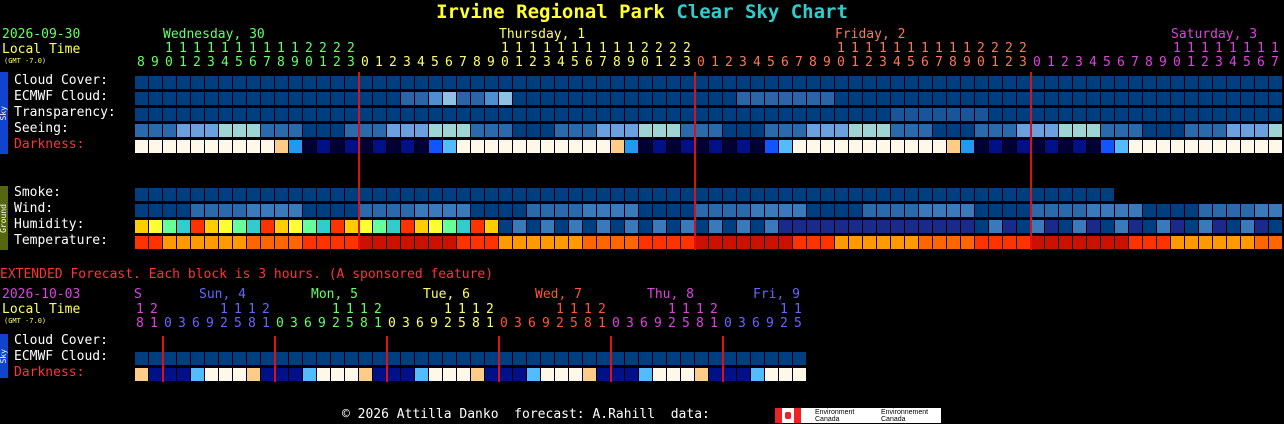 The width and height of the screenshot is (1284, 424). I want to click on hour-ones-digit: 1, so click(855, 62).